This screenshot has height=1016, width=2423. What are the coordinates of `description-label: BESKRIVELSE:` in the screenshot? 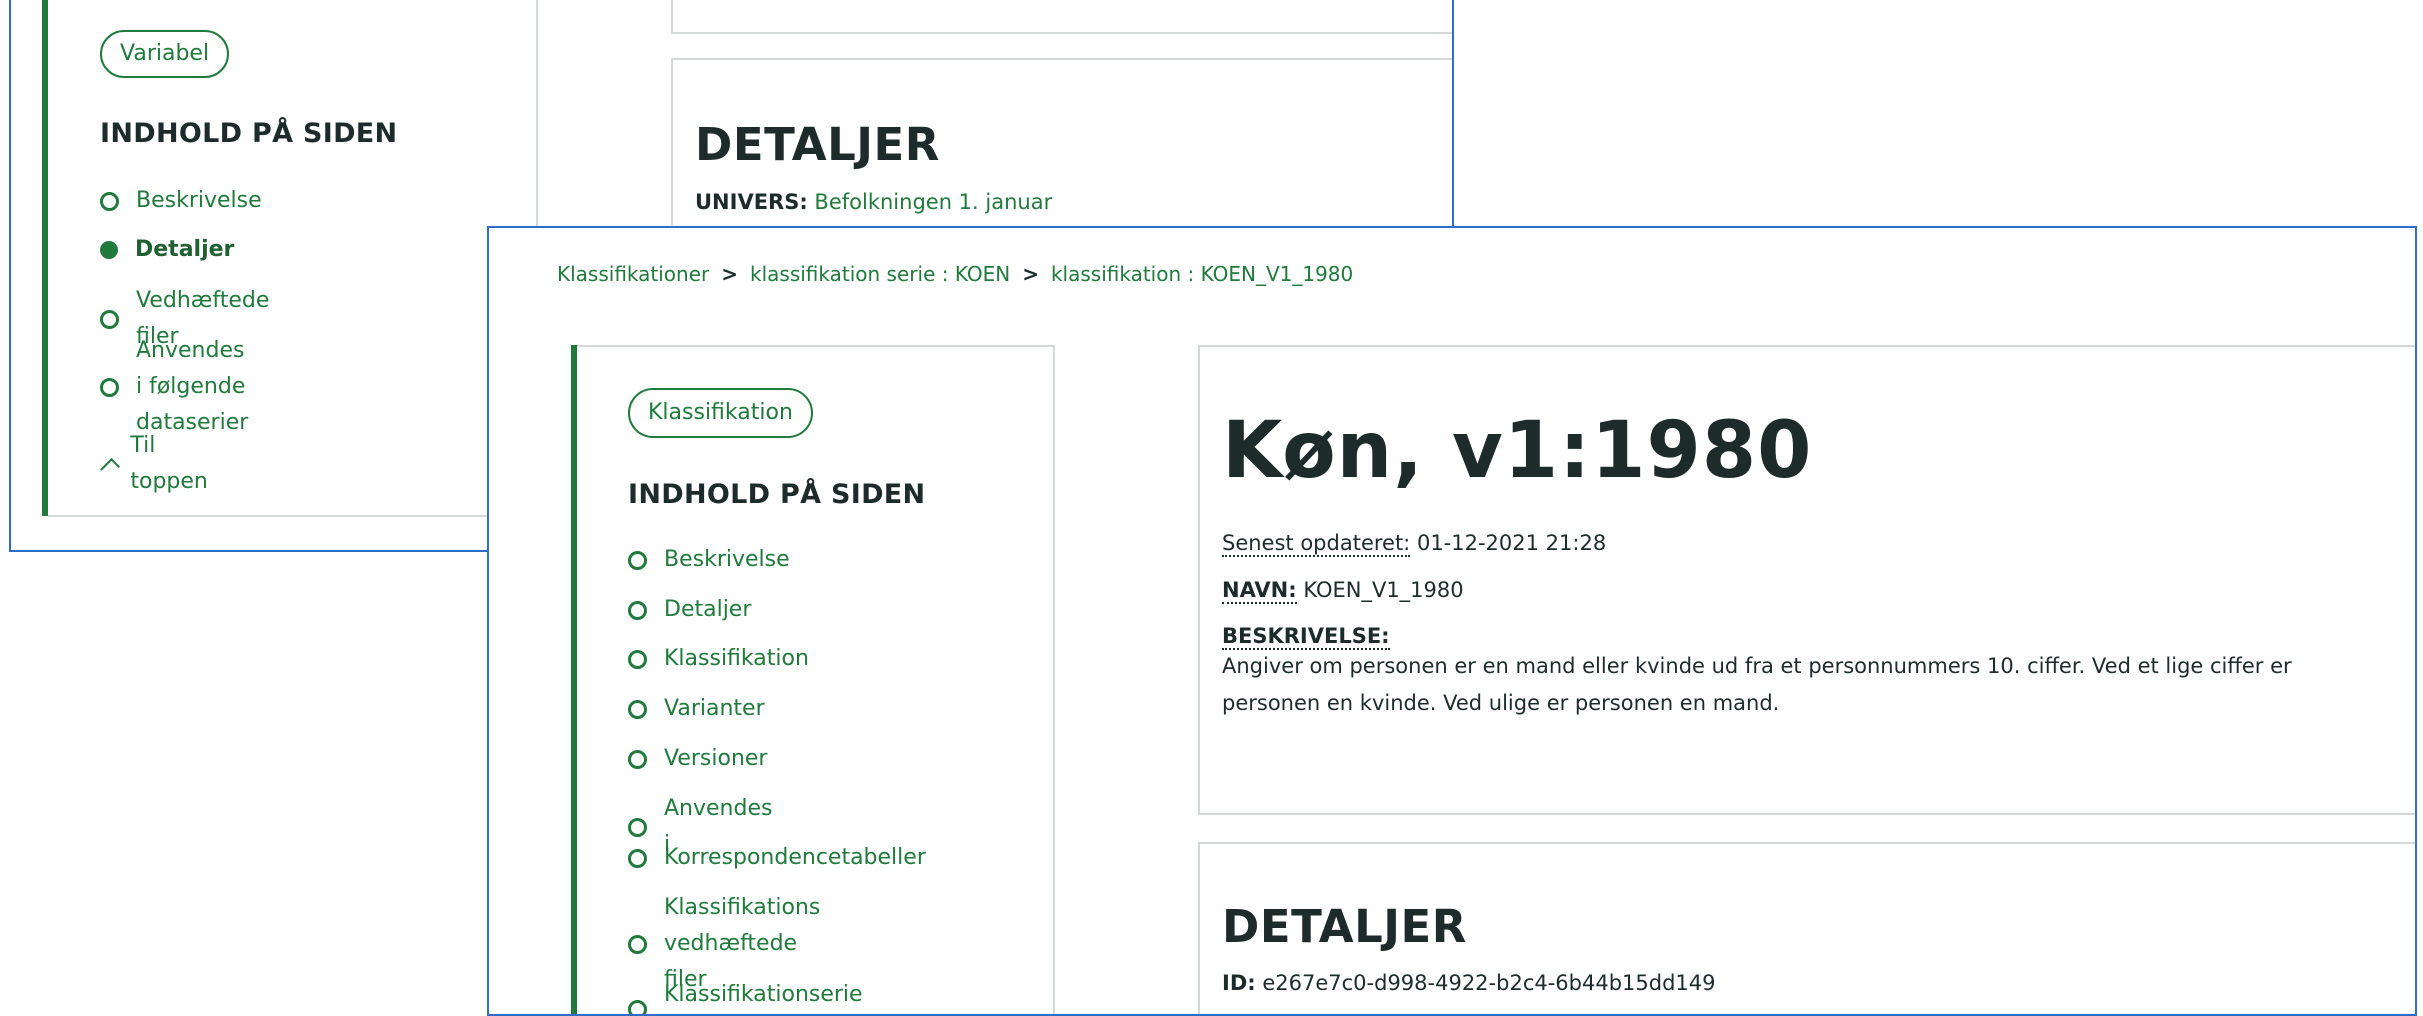 It's located at (1306, 637).